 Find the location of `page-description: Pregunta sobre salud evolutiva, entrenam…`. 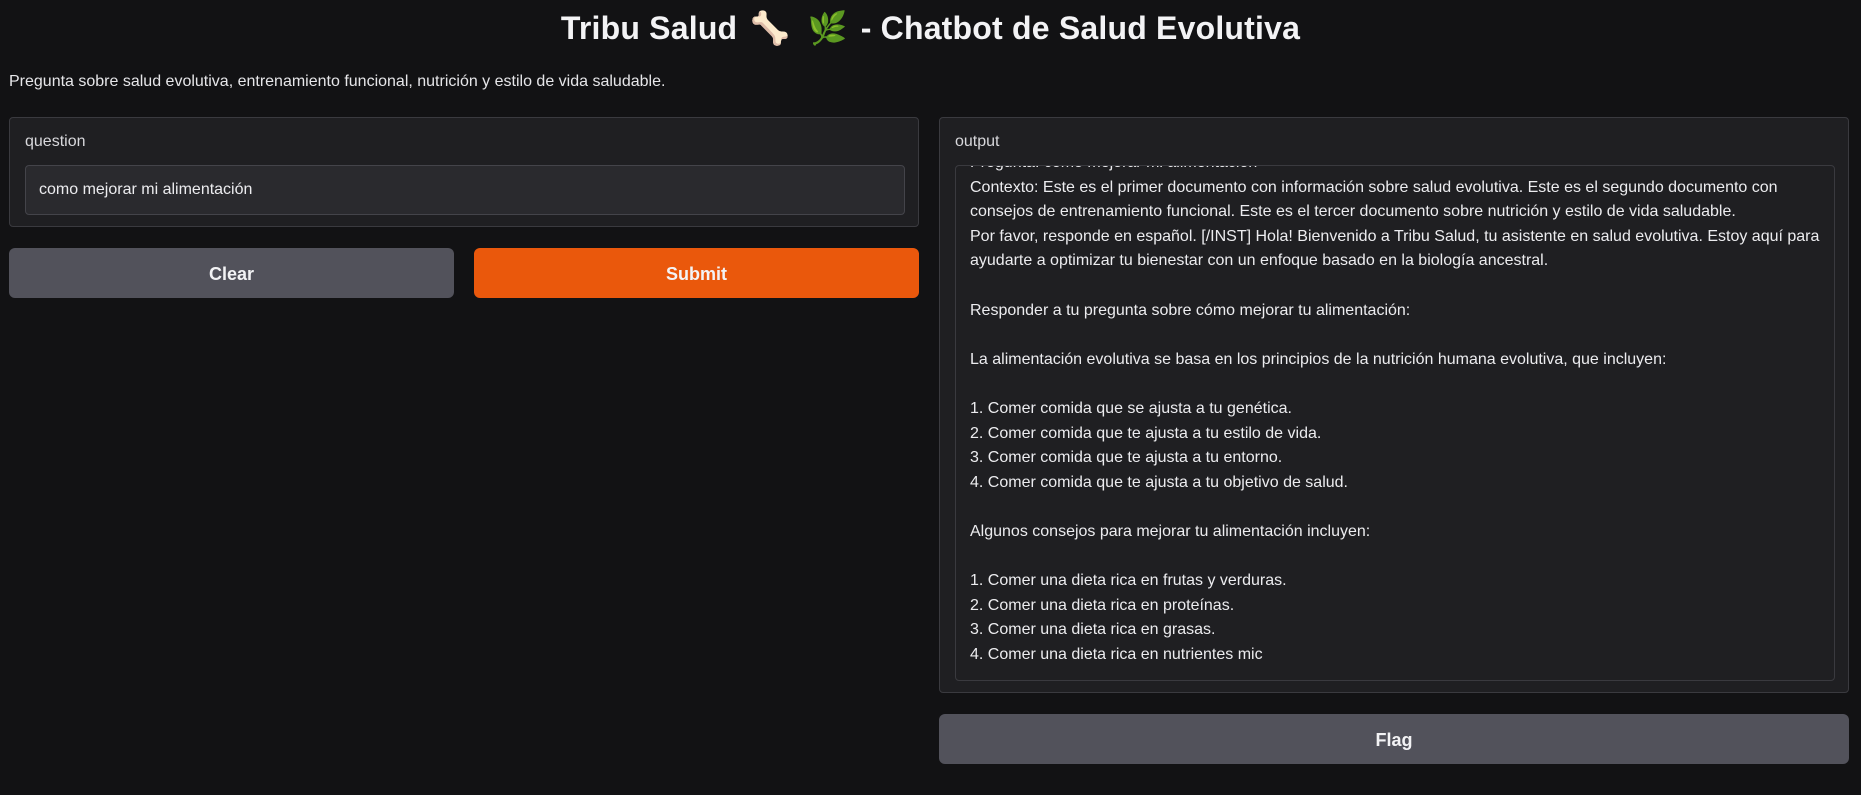

page-description: Pregunta sobre salud evolutiva, entrenam… is located at coordinates (337, 81).